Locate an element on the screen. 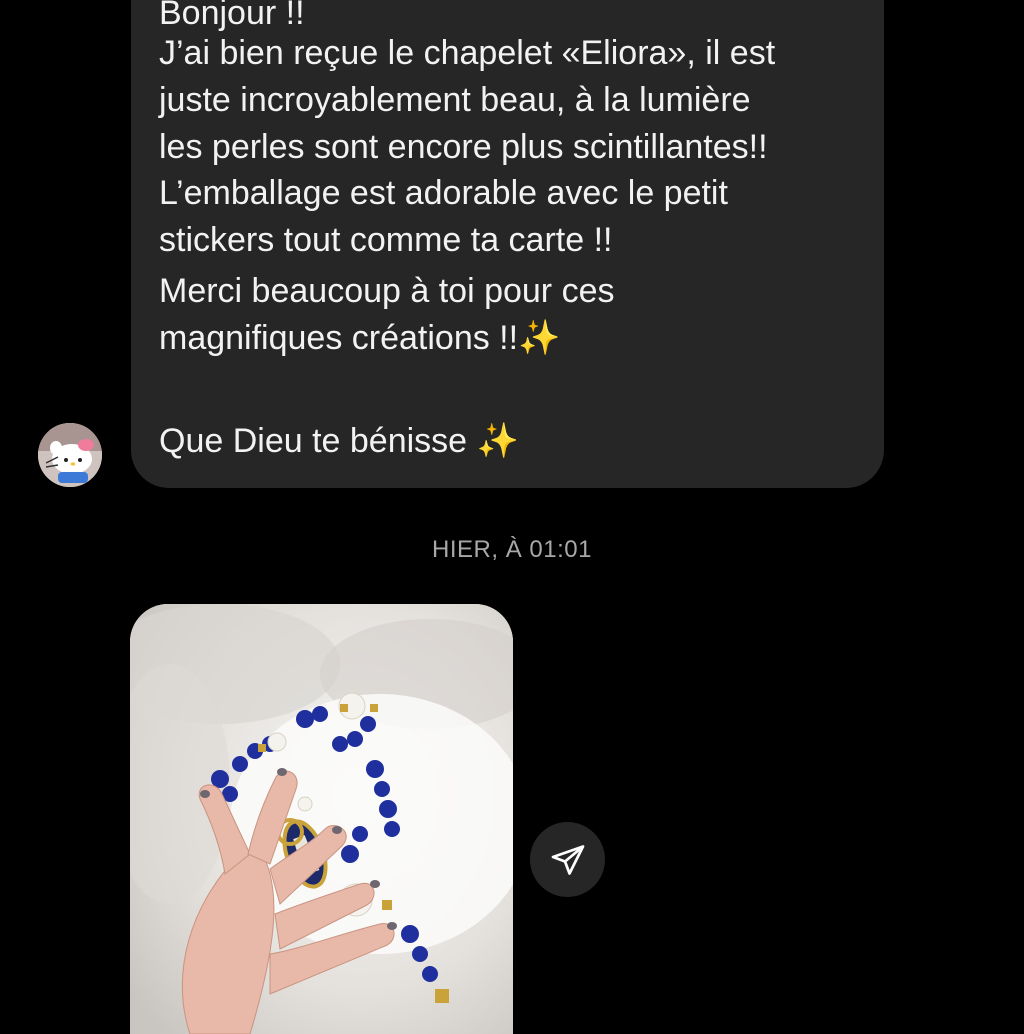 This screenshot has height=1034, width=1024. paper-plane-icon is located at coordinates (567, 859).